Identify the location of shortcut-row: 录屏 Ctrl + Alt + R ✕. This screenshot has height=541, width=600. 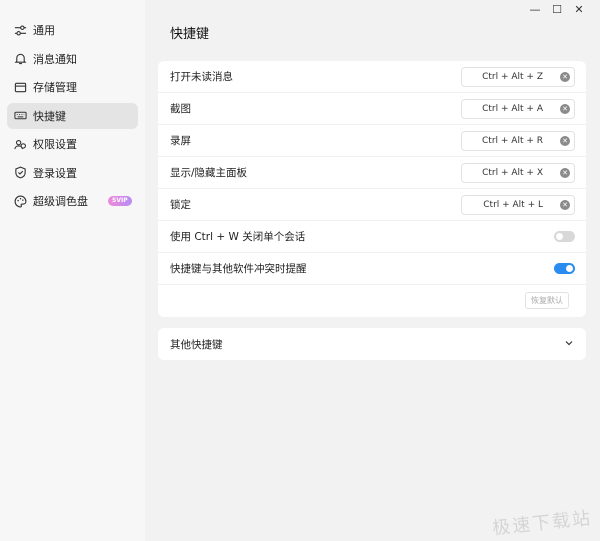
(372, 141).